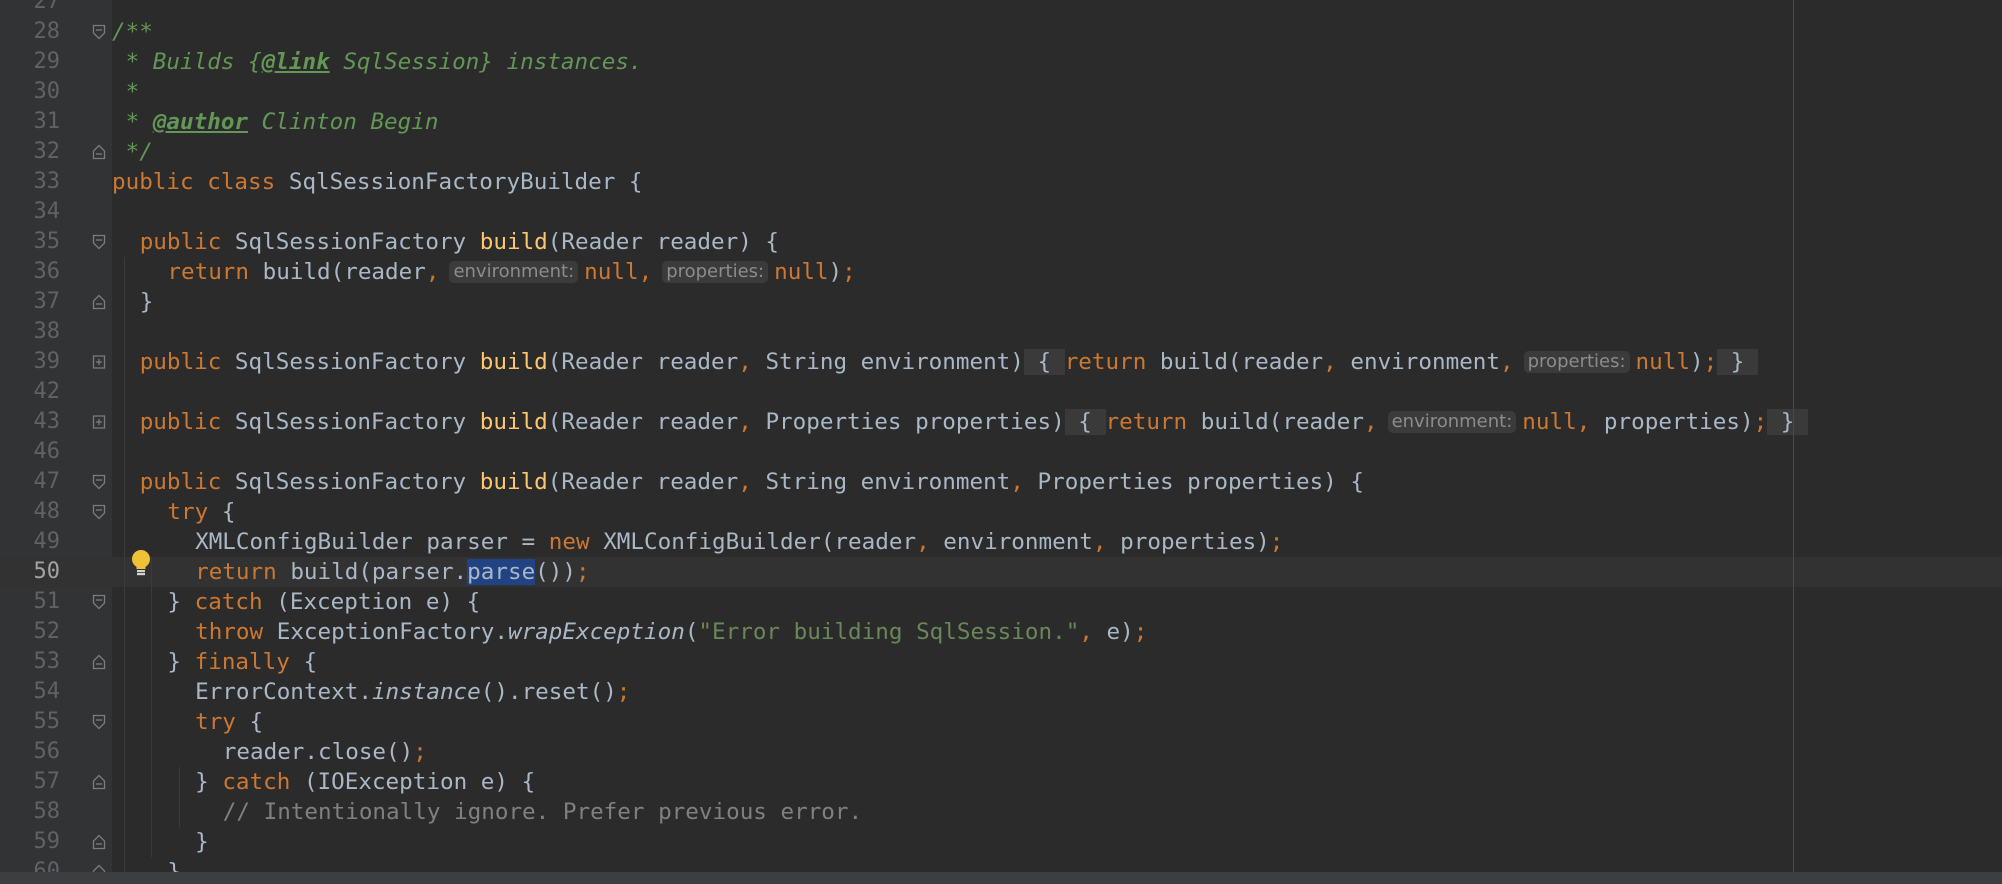 This screenshot has height=884, width=2002. What do you see at coordinates (275, 122) in the screenshot?
I see `code-text: * @author Clinton Begin` at bounding box center [275, 122].